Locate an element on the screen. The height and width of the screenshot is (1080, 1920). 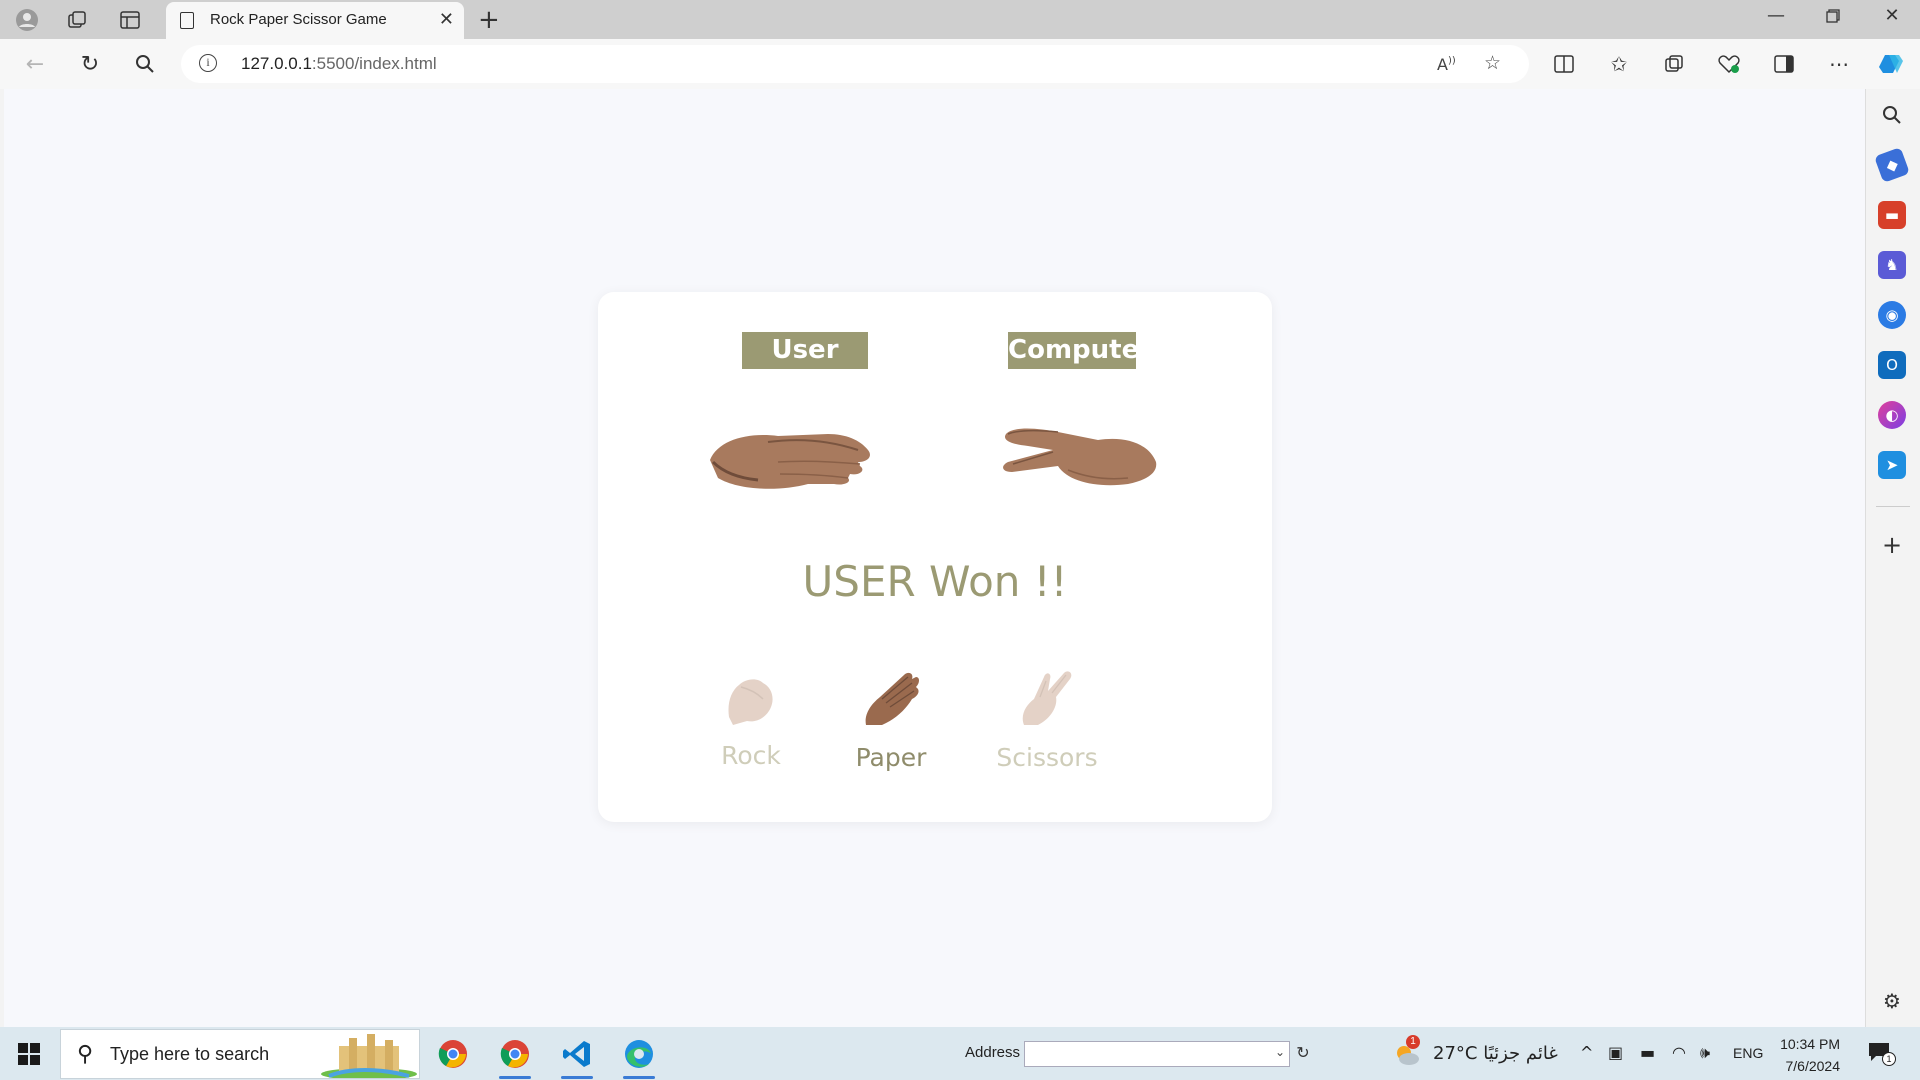
tab-title: Rock Paper Scissor Game is located at coordinates (298, 19).